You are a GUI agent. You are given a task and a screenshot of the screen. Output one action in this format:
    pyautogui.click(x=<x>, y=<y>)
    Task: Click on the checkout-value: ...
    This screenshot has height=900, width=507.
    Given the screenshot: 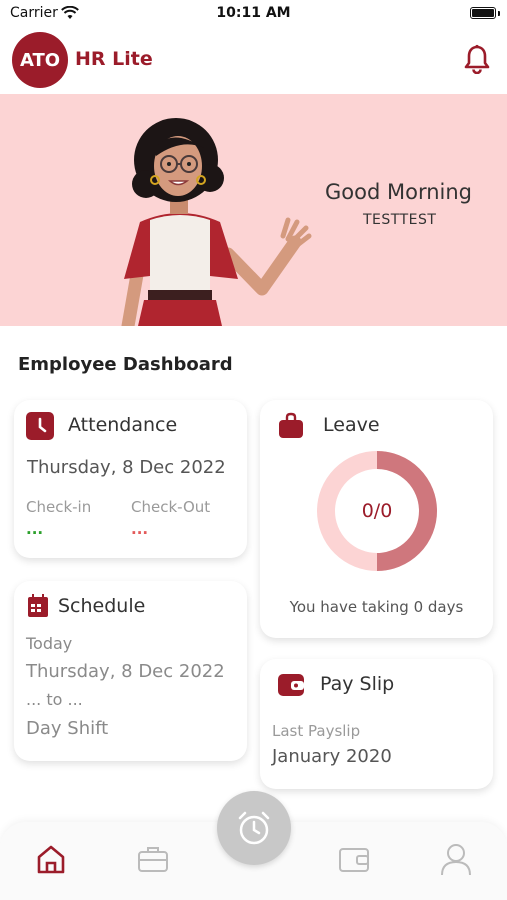 What is the action you would take?
    pyautogui.click(x=140, y=529)
    